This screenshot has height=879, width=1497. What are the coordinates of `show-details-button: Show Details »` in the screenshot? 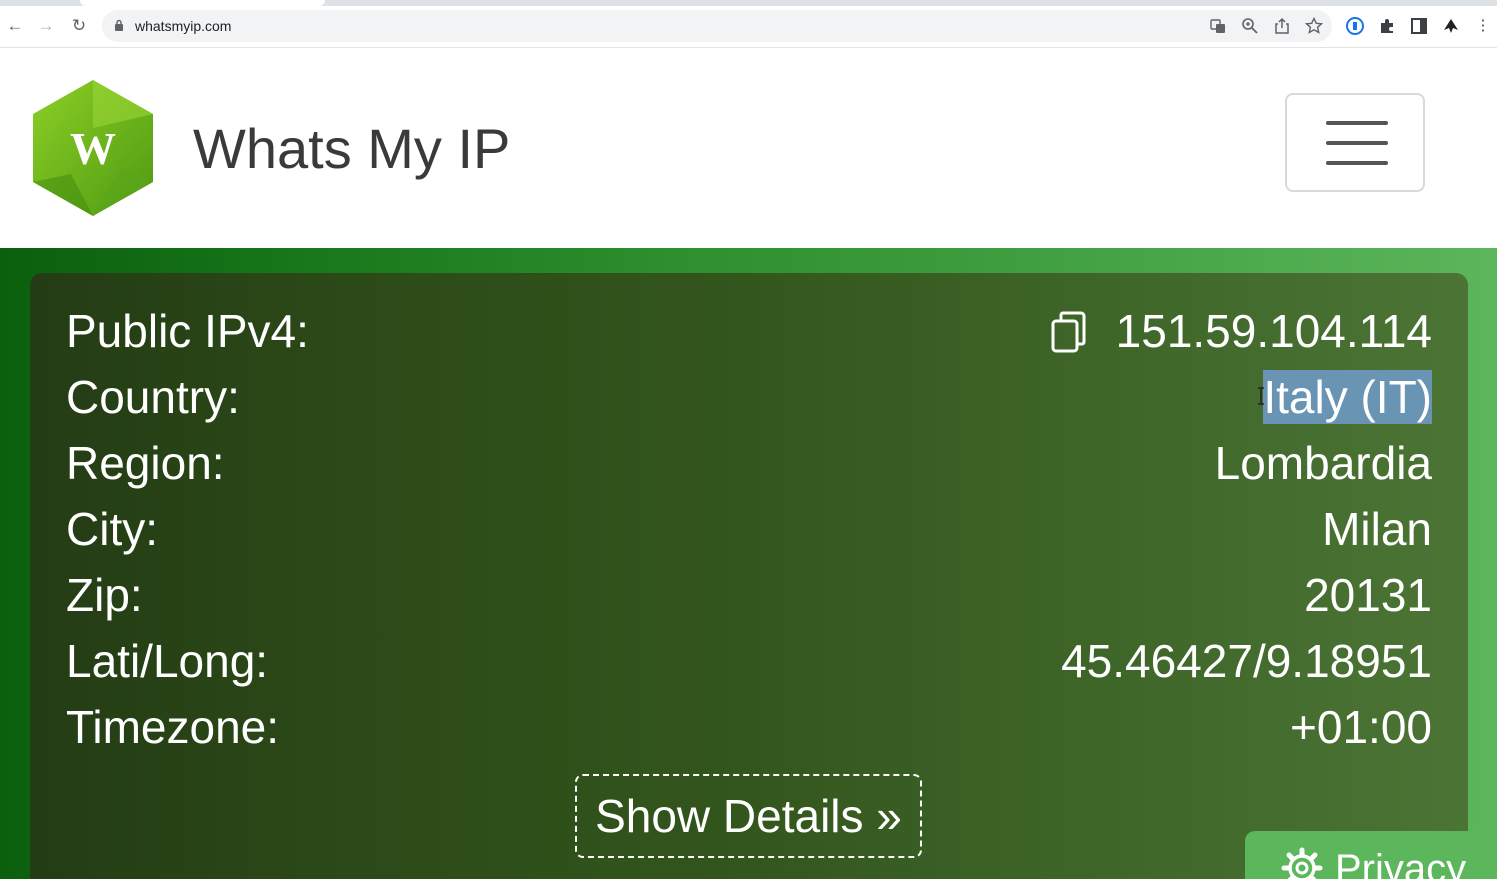 It's located at (748, 816).